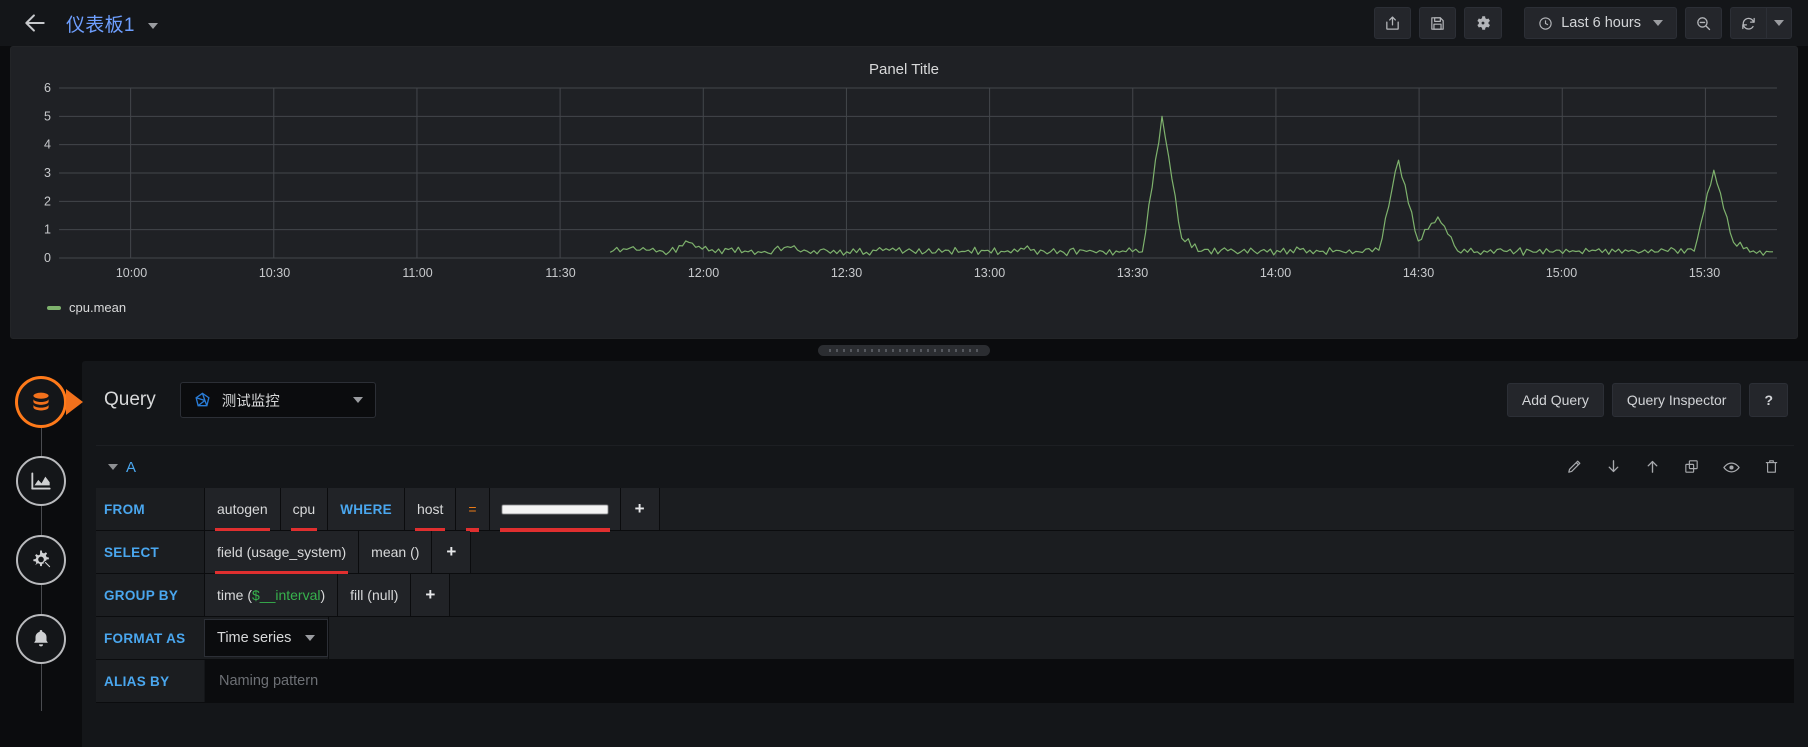 This screenshot has height=747, width=1808. What do you see at coordinates (1673, 467) in the screenshot?
I see `query-row-actions` at bounding box center [1673, 467].